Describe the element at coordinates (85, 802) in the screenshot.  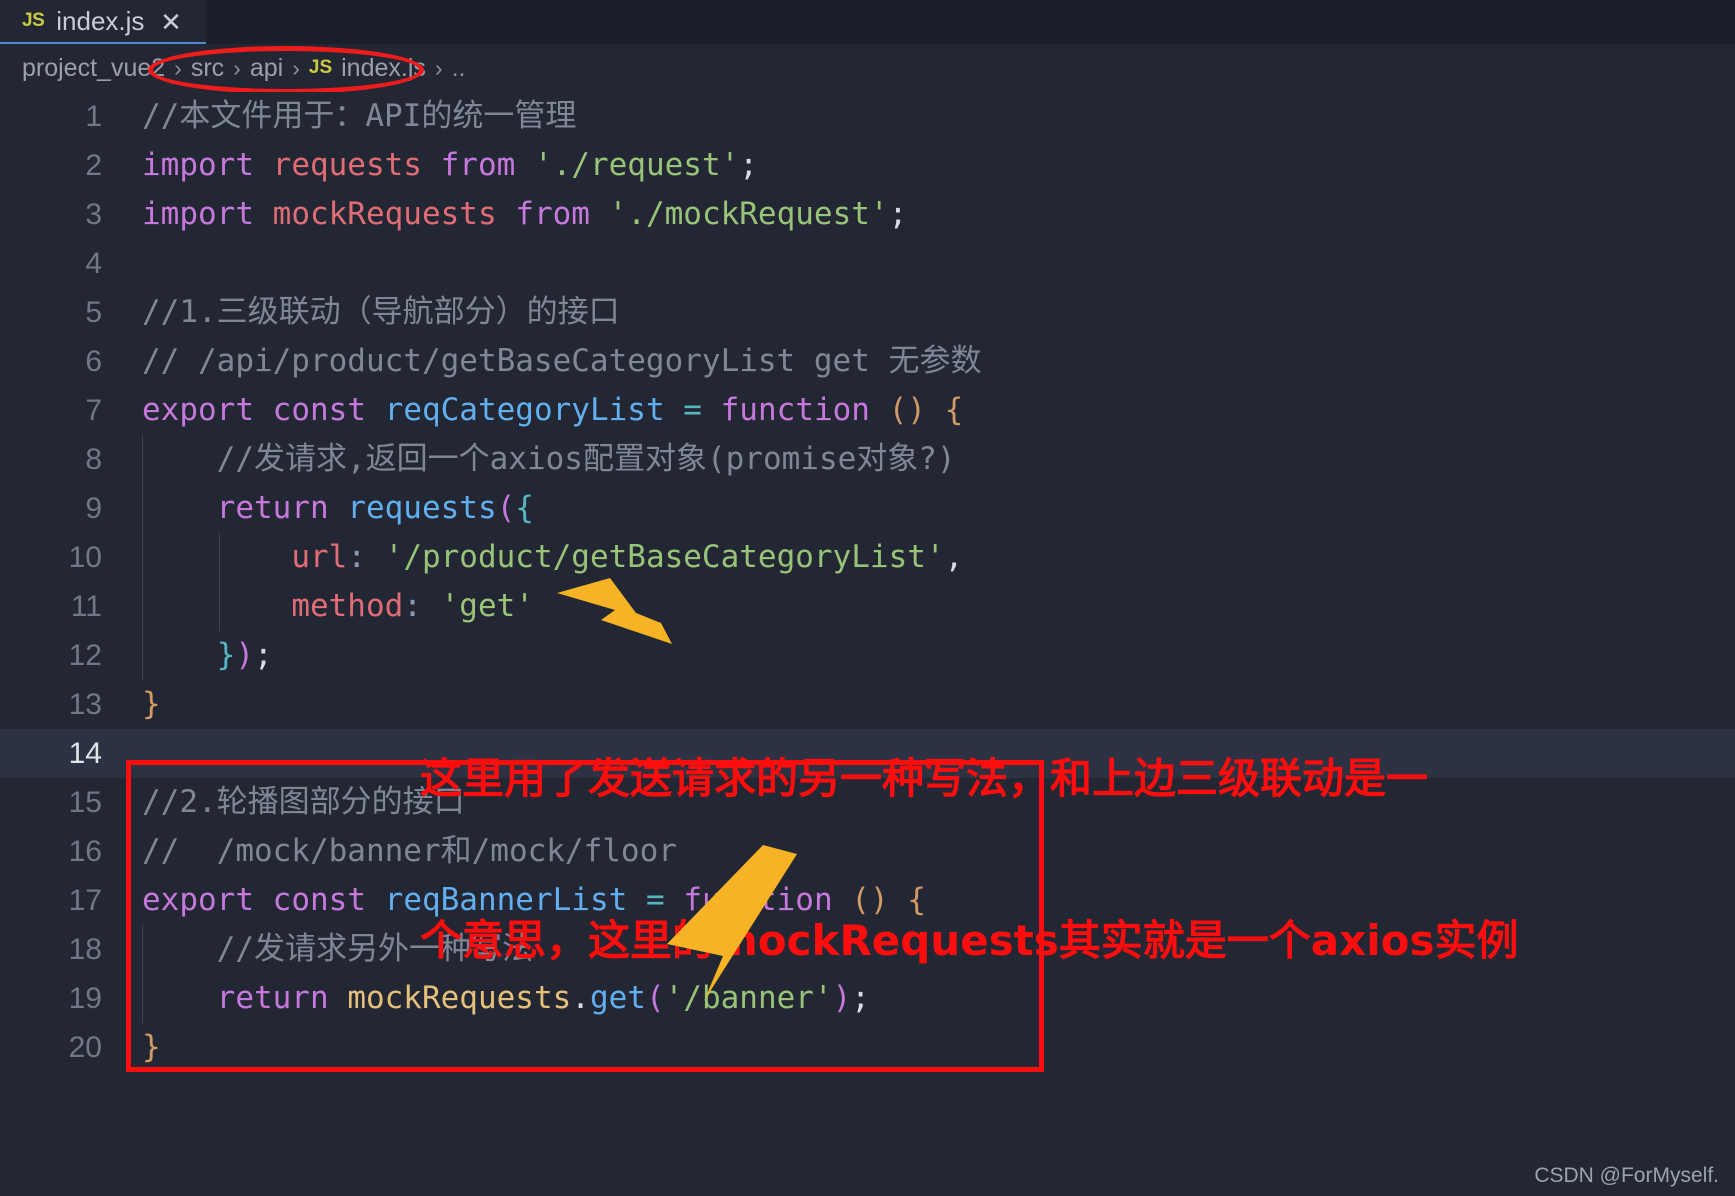
I see `line-number: 15` at that location.